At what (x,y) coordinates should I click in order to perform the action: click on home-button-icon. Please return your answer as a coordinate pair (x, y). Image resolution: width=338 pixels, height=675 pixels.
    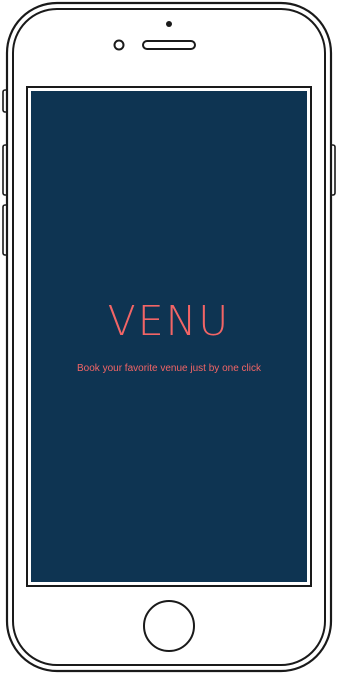
    Looking at the image, I should click on (169, 626).